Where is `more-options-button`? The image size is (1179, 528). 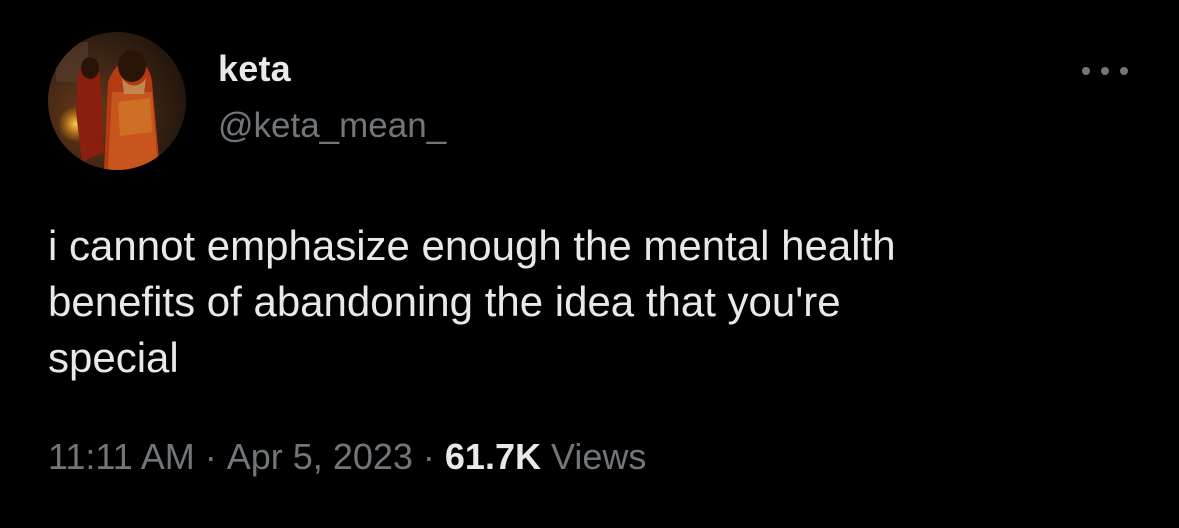 more-options-button is located at coordinates (1105, 71).